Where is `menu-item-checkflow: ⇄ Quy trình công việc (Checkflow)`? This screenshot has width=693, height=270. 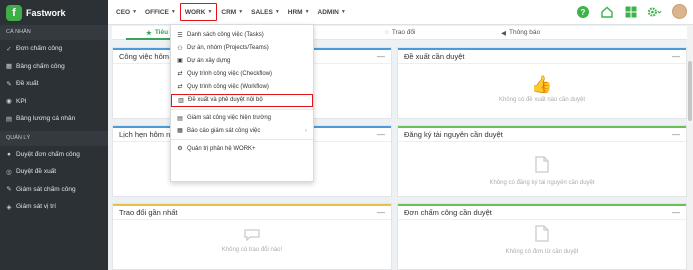
menu-item-checkflow: ⇄ Quy trình công việc (Checkflow) is located at coordinates (242, 73).